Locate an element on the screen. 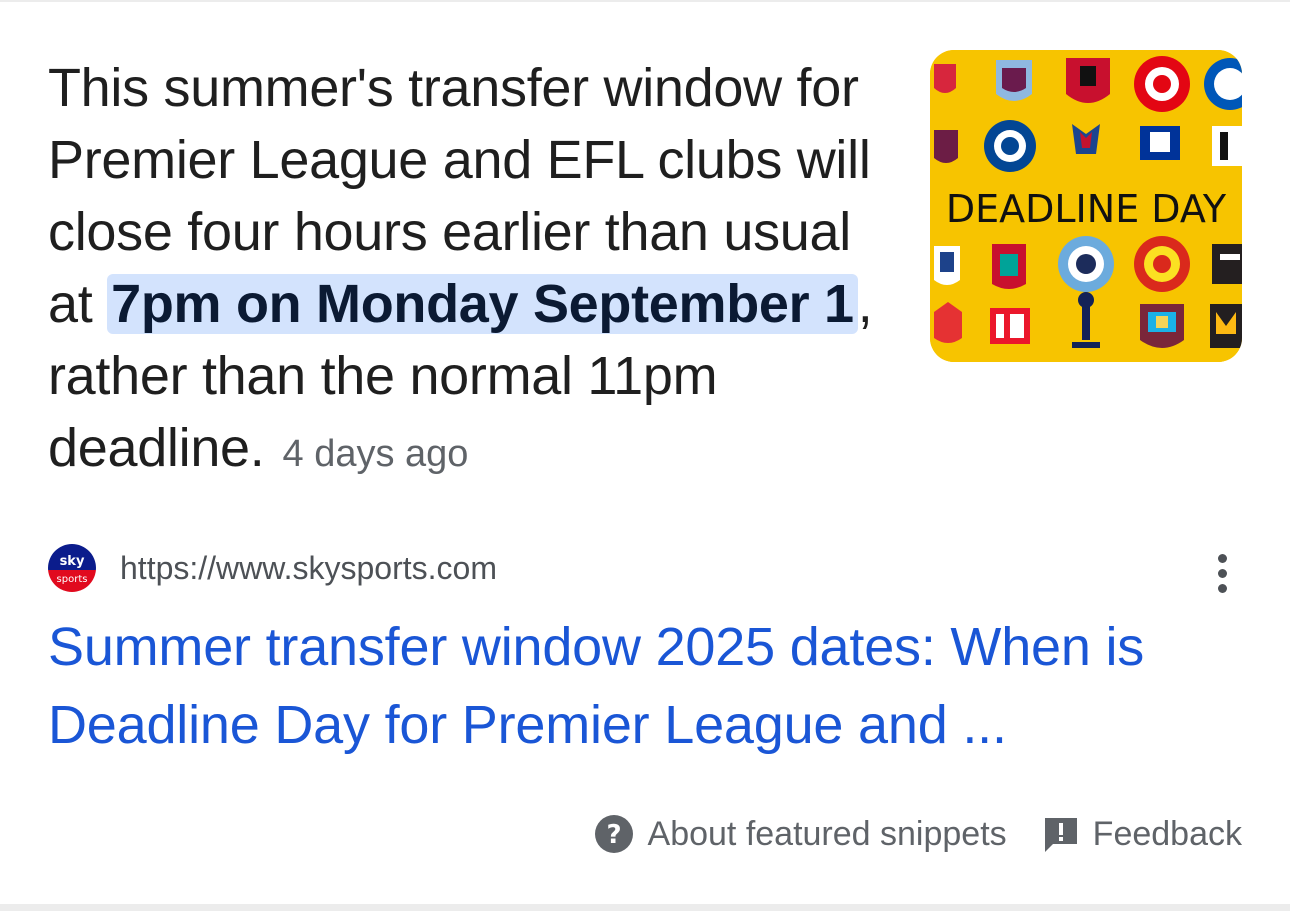  source-url: https://www.skysports.com is located at coordinates (308, 568).